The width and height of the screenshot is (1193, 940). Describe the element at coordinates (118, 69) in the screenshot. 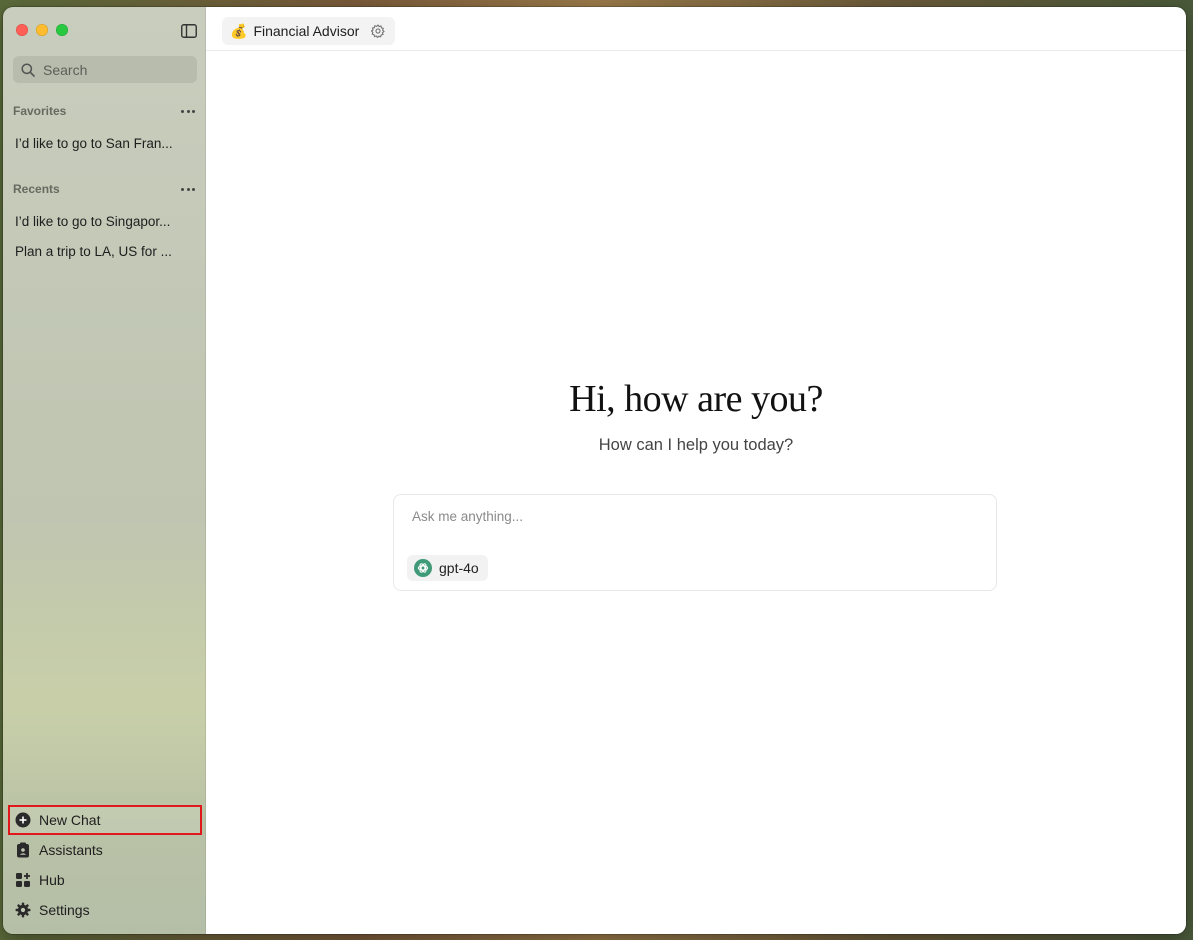

I see `search-input` at that location.